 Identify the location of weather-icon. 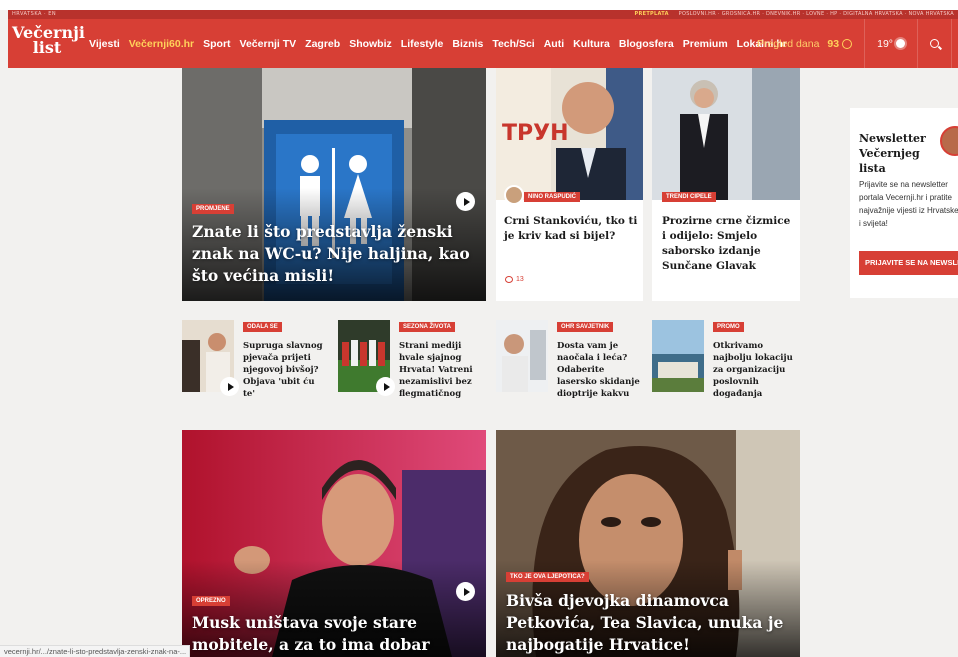
(900, 43).